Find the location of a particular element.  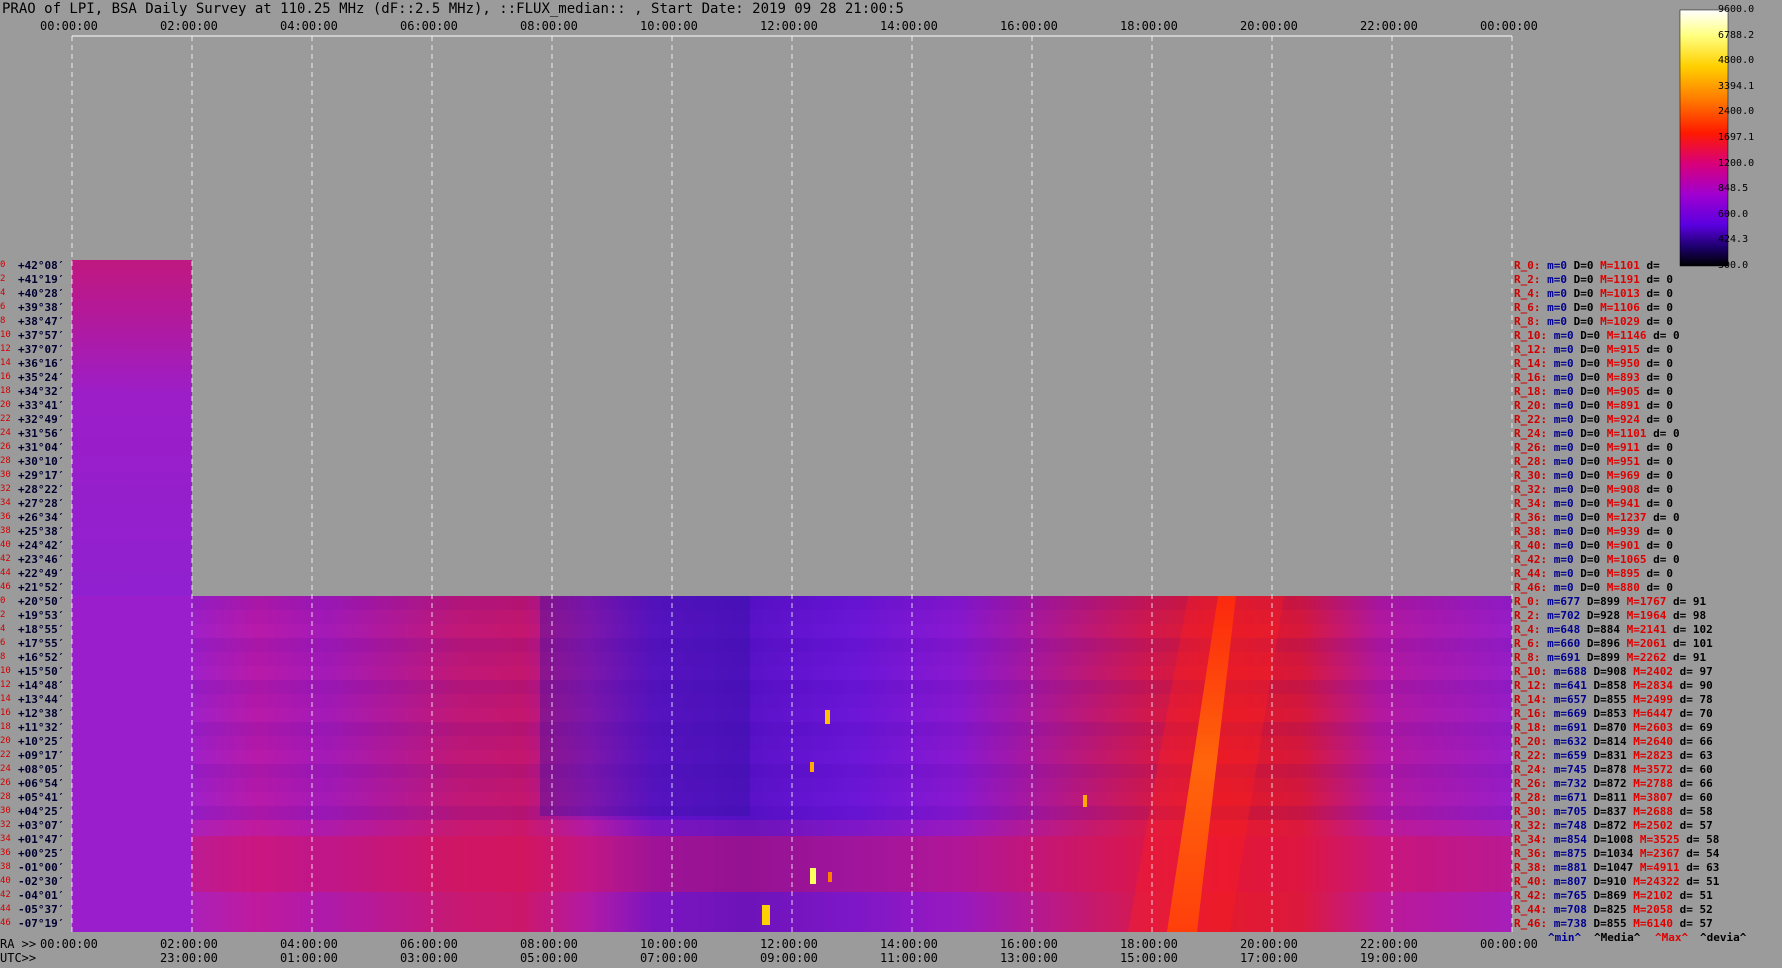

row-index: 26 is located at coordinates (5, 783).